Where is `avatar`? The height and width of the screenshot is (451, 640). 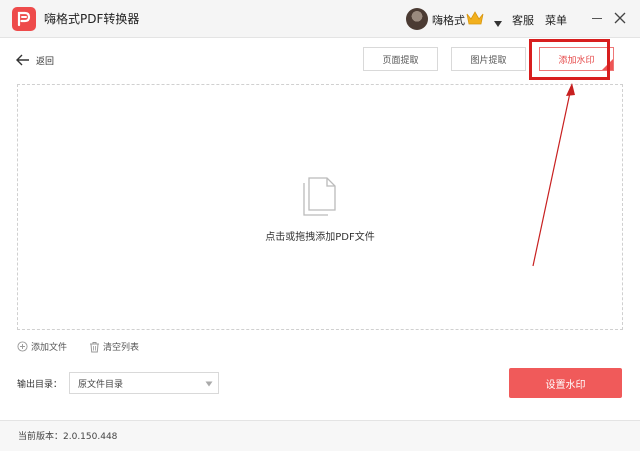 avatar is located at coordinates (417, 19).